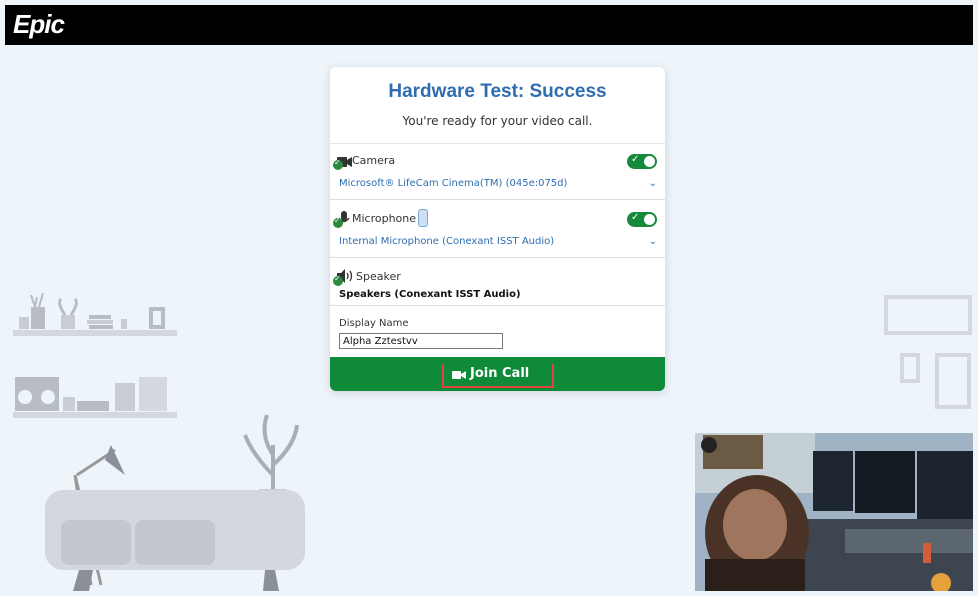 The image size is (978, 596). Describe the element at coordinates (378, 276) in the screenshot. I see `speaker-label: Speaker` at that location.